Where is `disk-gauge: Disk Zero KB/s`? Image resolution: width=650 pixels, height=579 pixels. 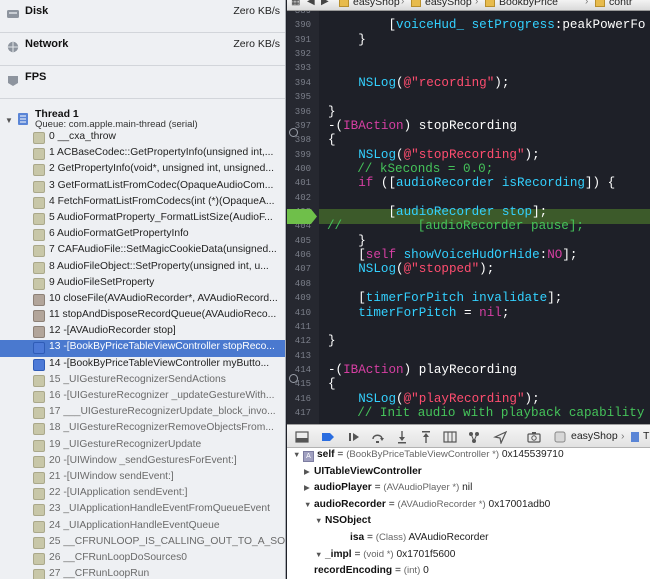
disk-gauge: Disk Zero KB/s is located at coordinates (142, 16).